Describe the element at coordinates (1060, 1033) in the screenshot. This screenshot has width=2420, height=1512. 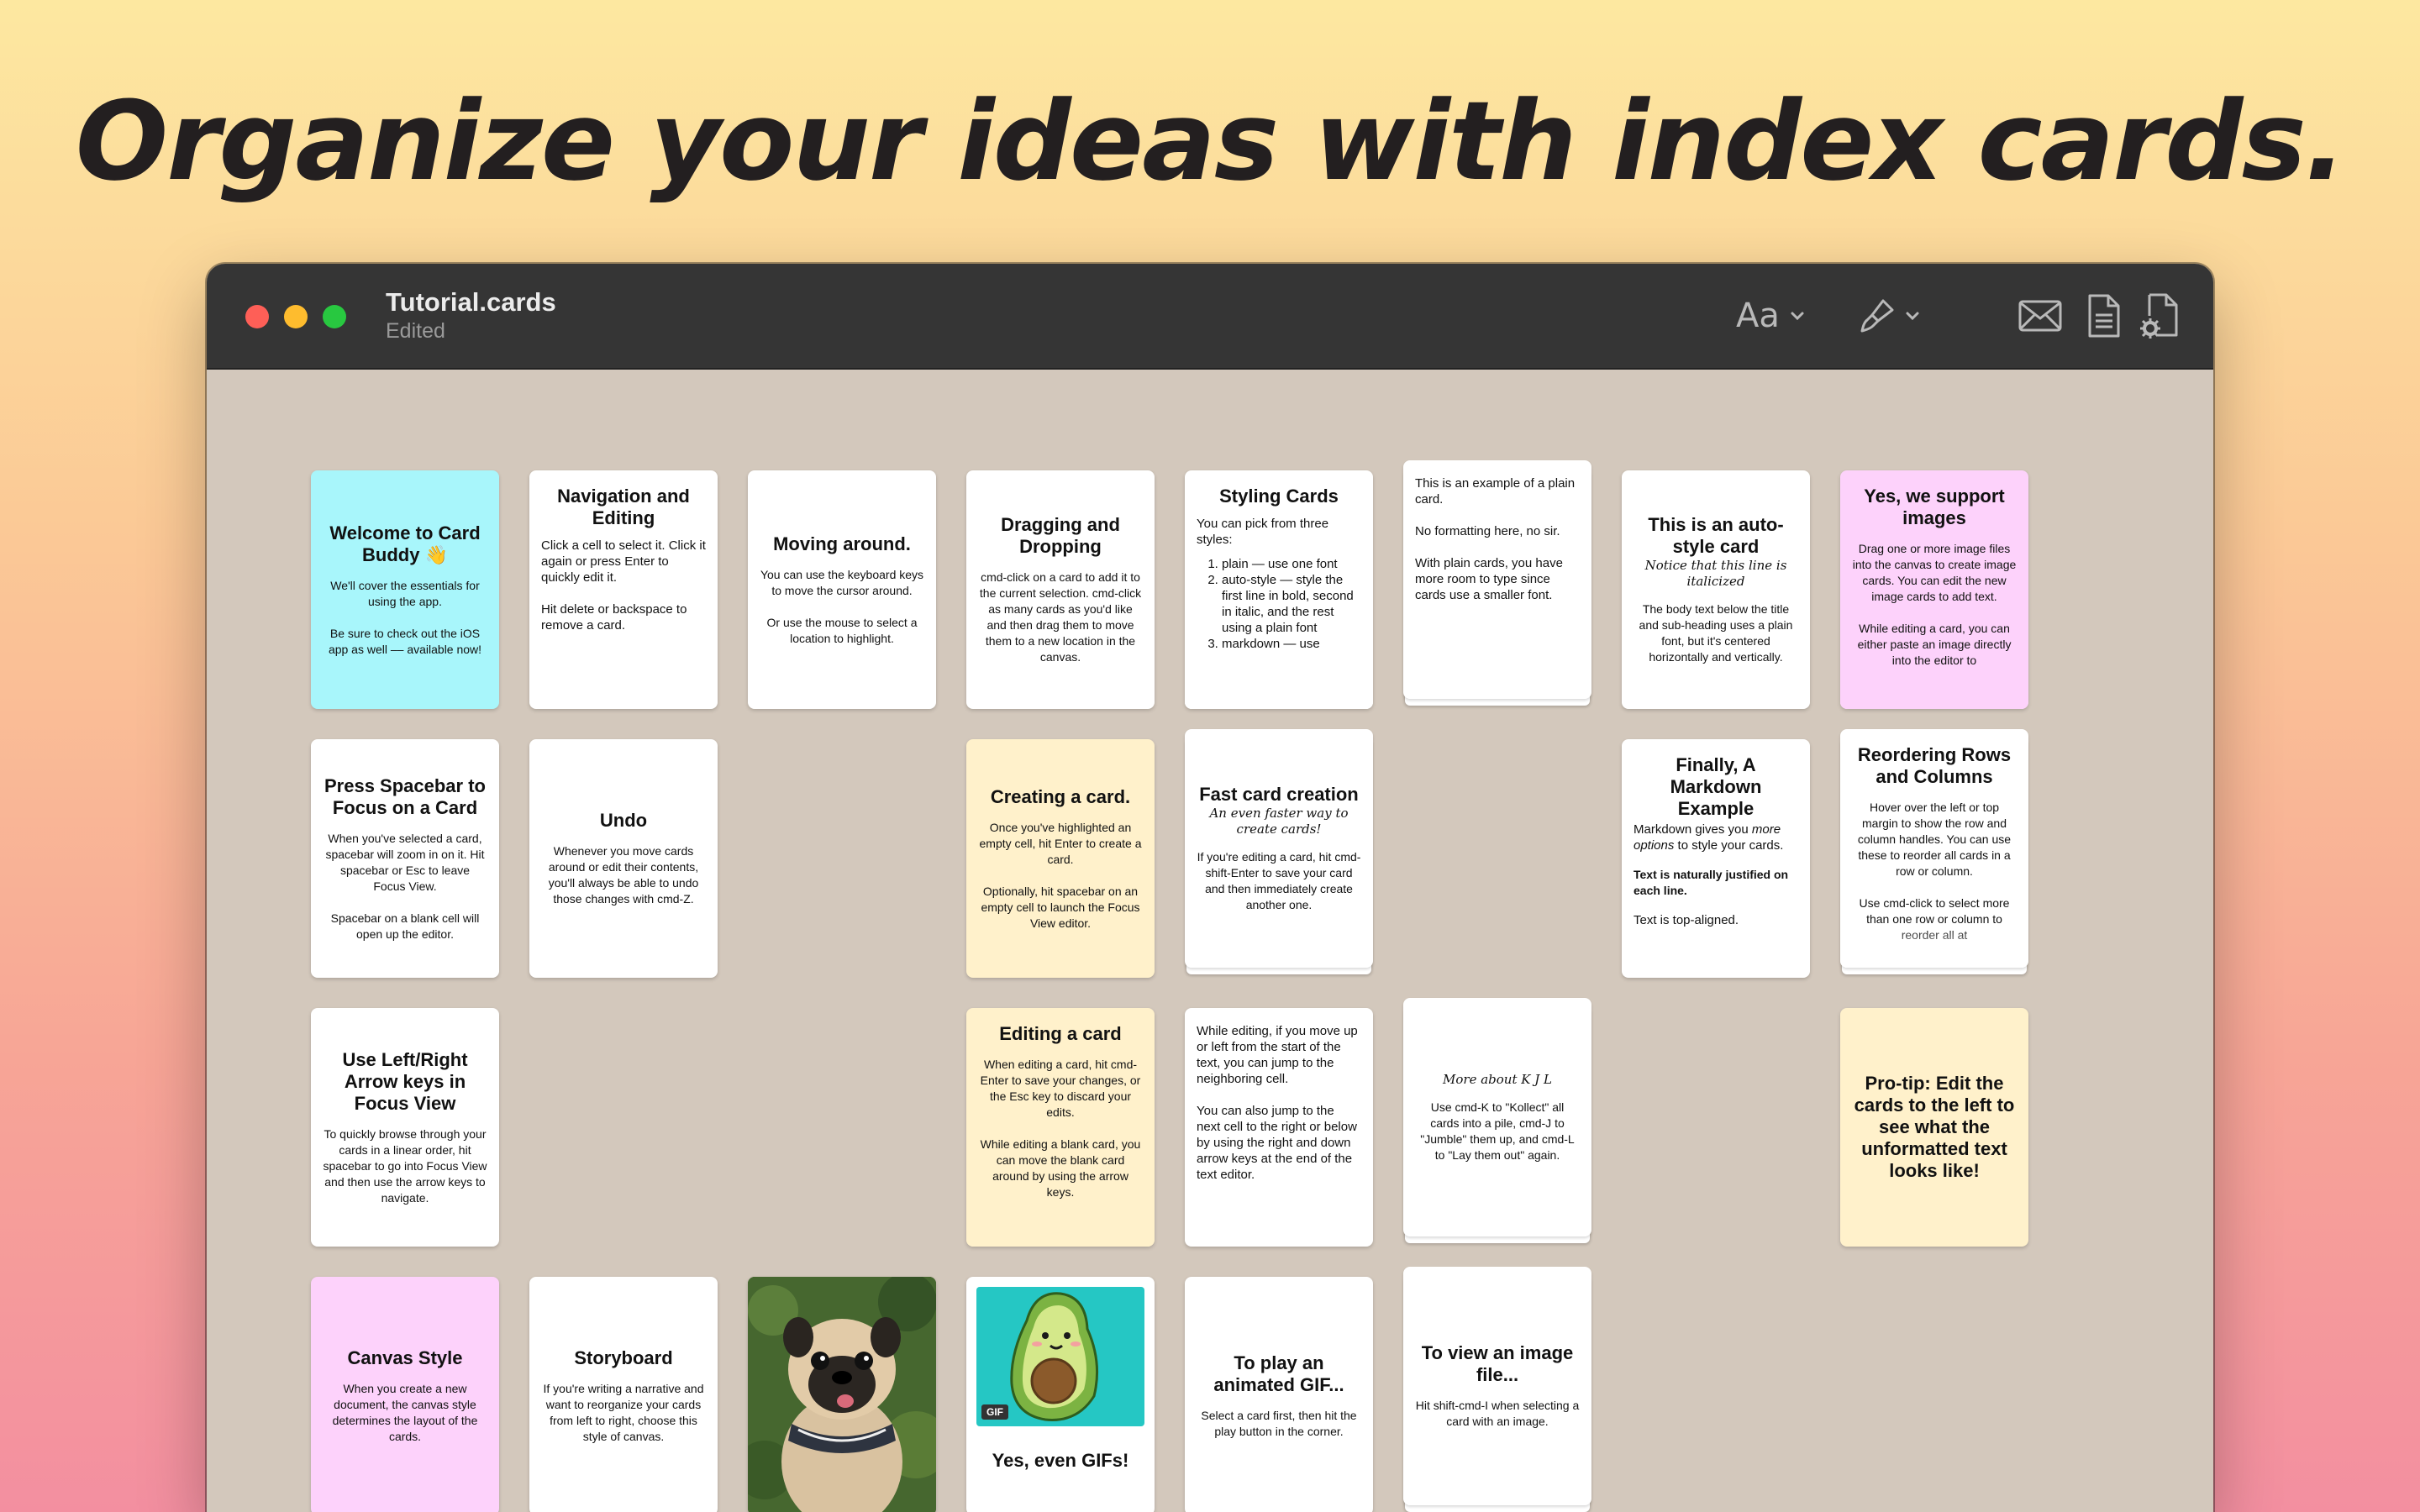
I see `card-title: Editing a card` at that location.